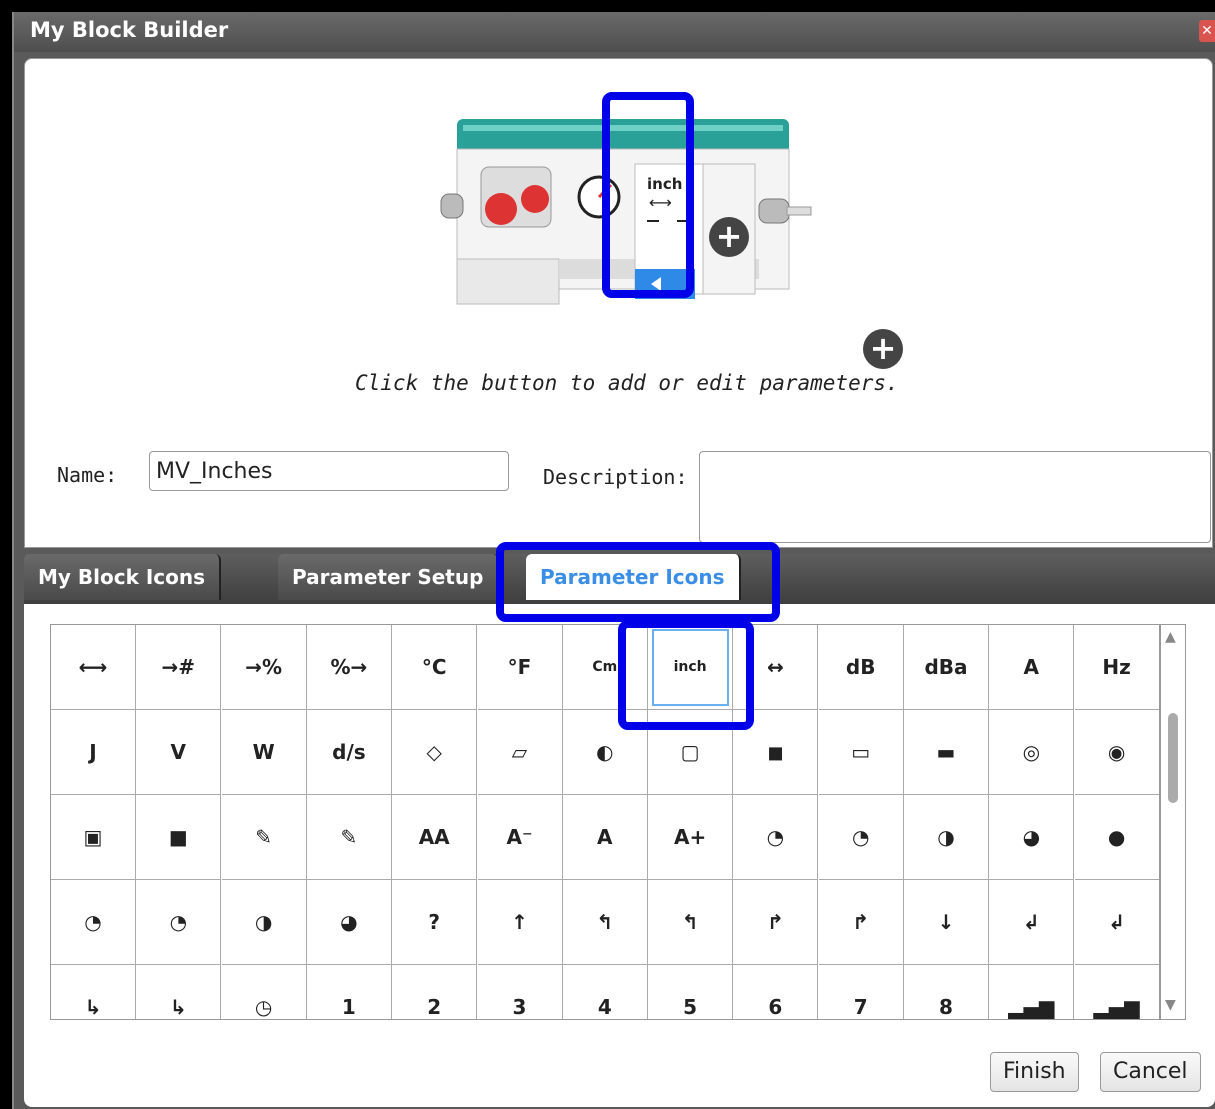 The height and width of the screenshot is (1109, 1215). I want to click on dialog-title: My Block Builder, so click(129, 30).